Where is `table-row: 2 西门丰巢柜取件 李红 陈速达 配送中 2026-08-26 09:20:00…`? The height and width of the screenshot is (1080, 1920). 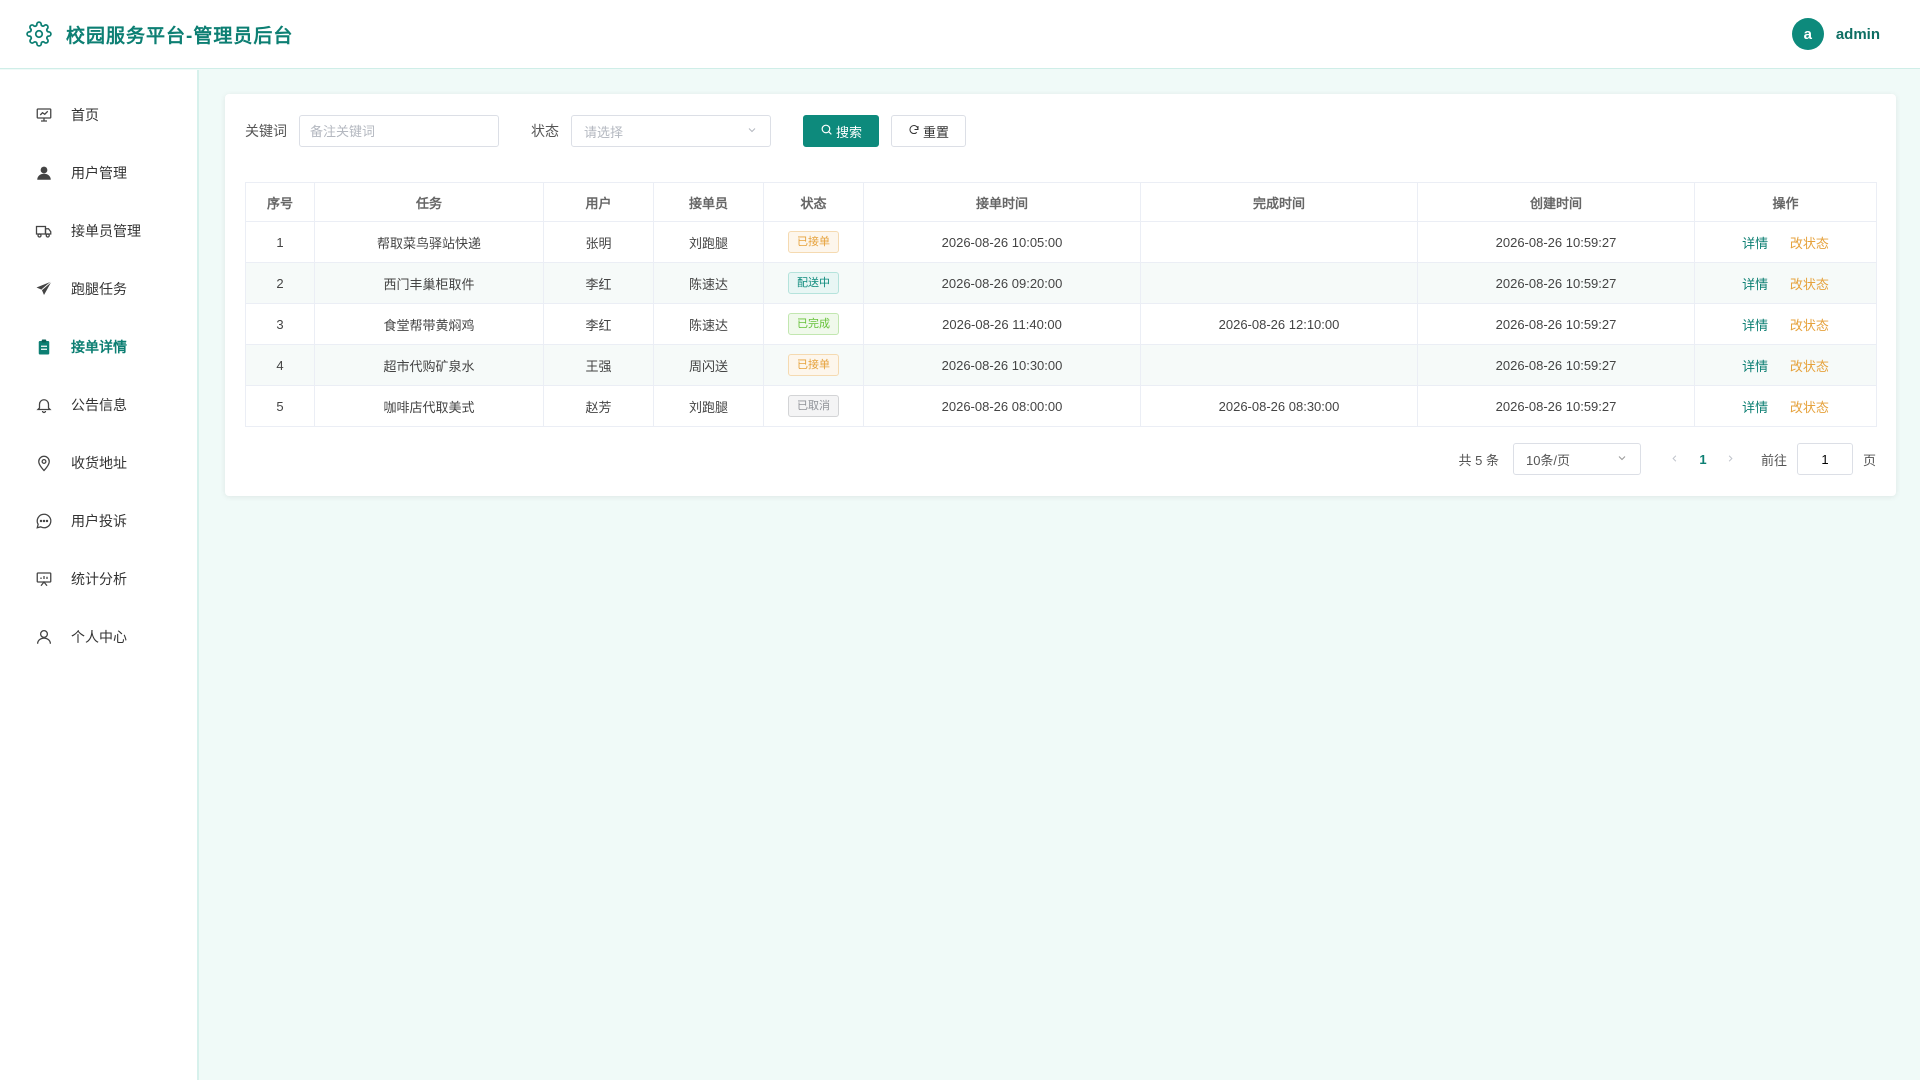
table-row: 2 西门丰巢柜取件 李红 陈速达 配送中 2026-08-26 09:20:00… is located at coordinates (1061, 283).